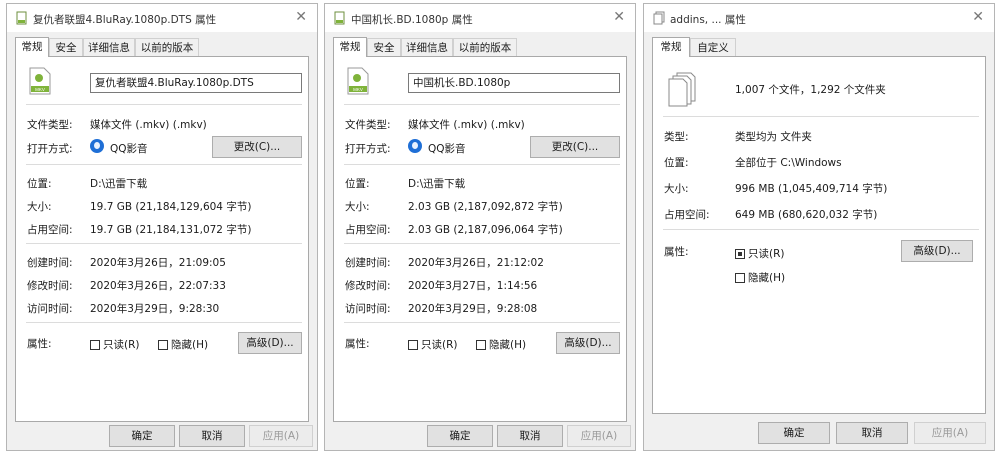 The height and width of the screenshot is (457, 1000). What do you see at coordinates (155, 309) in the screenshot?
I see `accessed-value: 2020年3月29日，9:28:30` at bounding box center [155, 309].